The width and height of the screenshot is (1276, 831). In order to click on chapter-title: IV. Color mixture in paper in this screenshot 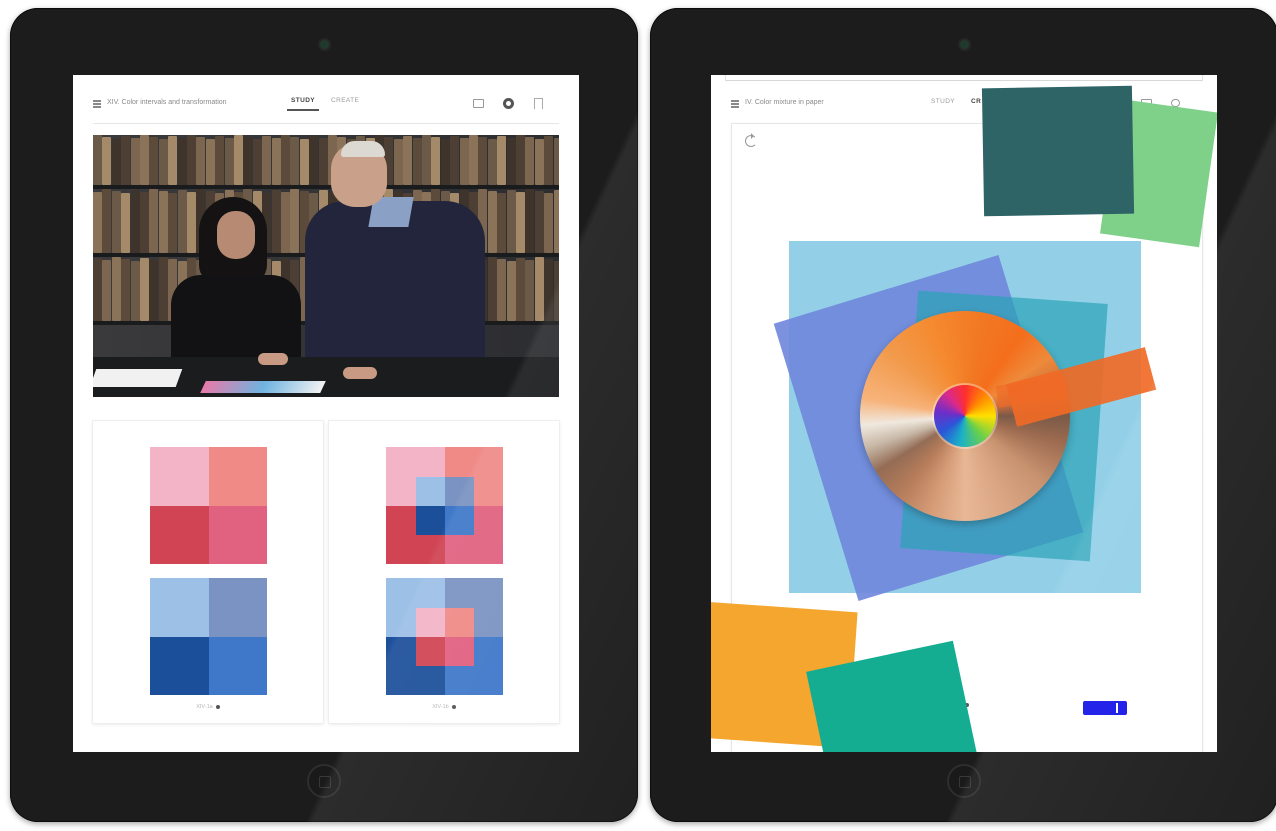, I will do `click(784, 102)`.